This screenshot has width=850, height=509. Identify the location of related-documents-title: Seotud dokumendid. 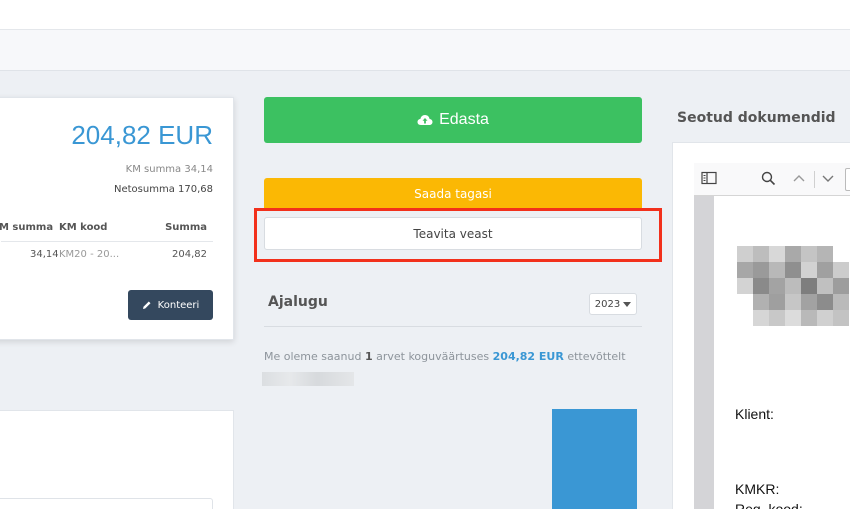
(756, 118).